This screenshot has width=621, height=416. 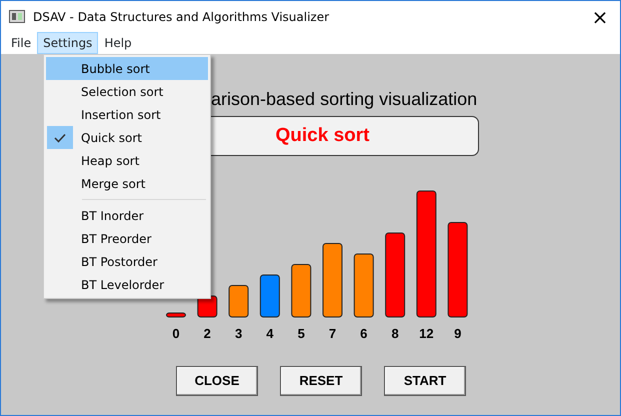 I want to click on close-button: CLOSE, so click(x=217, y=381).